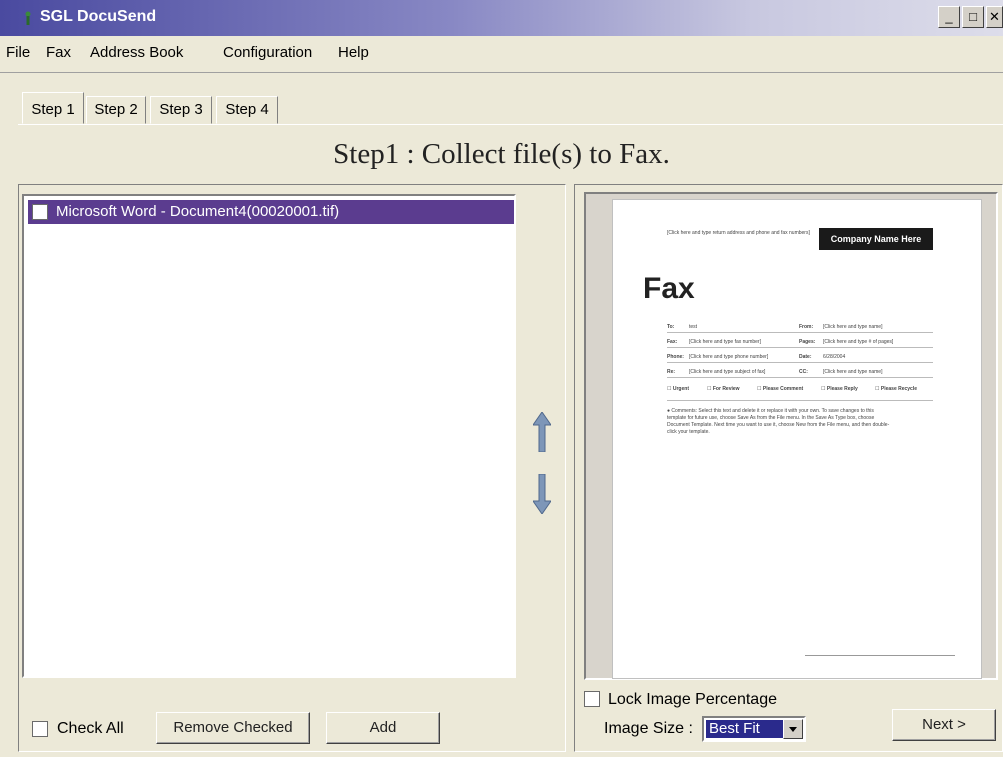 This screenshot has width=1003, height=757. What do you see at coordinates (267, 52) in the screenshot?
I see `menu-configuration: Configuration` at bounding box center [267, 52].